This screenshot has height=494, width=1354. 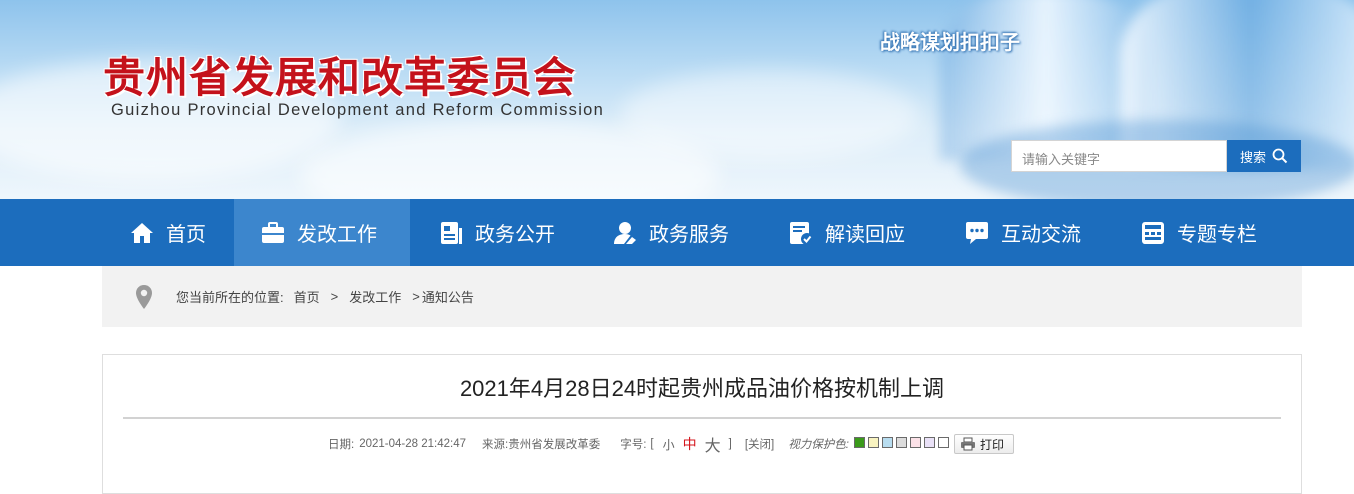 What do you see at coordinates (448, 296) in the screenshot?
I see `breadcrumb-link-notices: 通知公告` at bounding box center [448, 296].